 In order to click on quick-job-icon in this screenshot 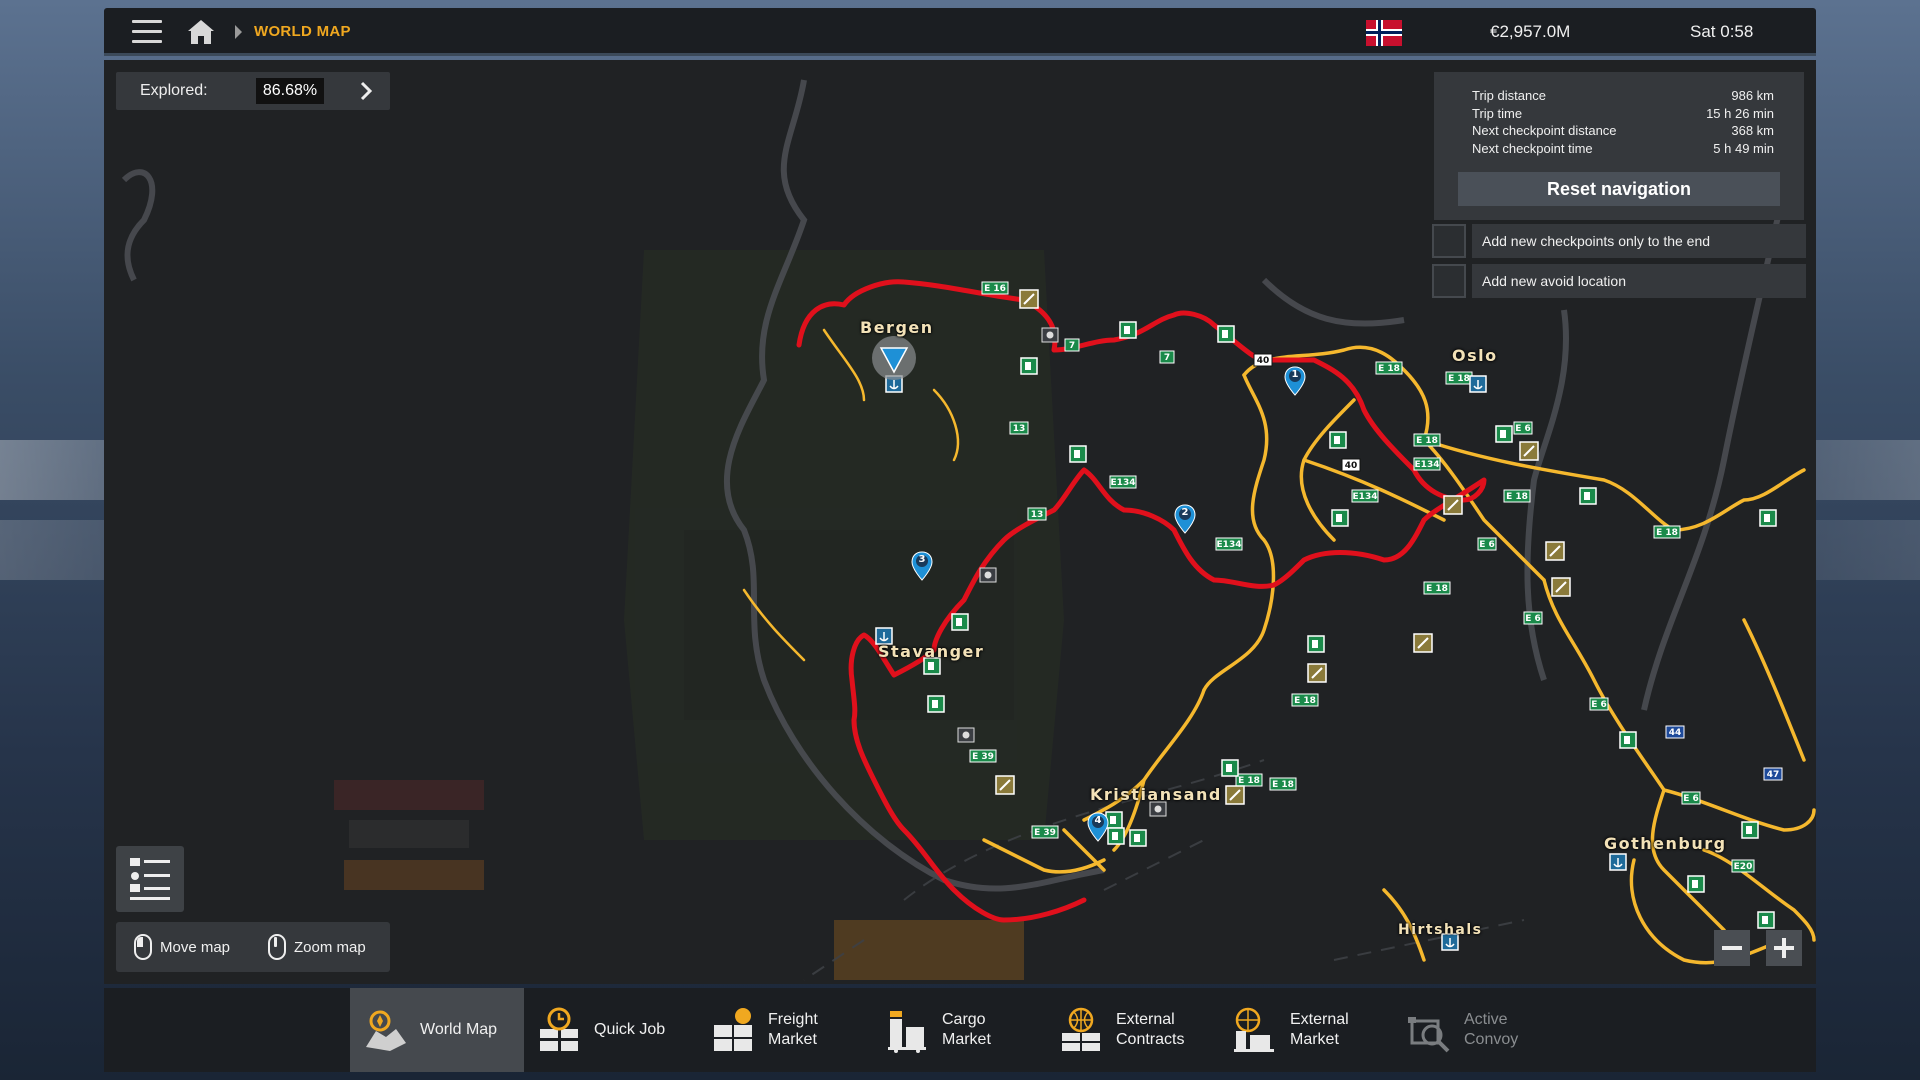, I will do `click(559, 1029)`.